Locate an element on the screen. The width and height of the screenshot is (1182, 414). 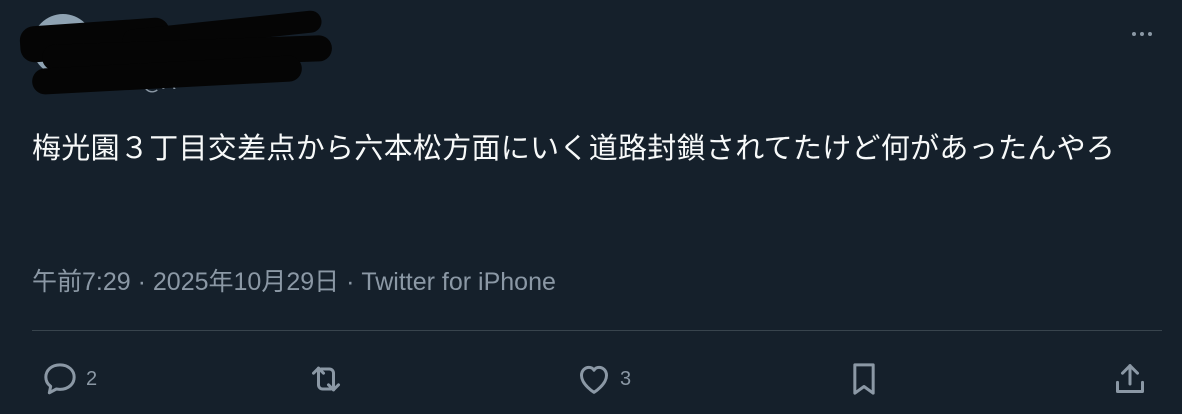
retweet-button is located at coordinates (329, 379).